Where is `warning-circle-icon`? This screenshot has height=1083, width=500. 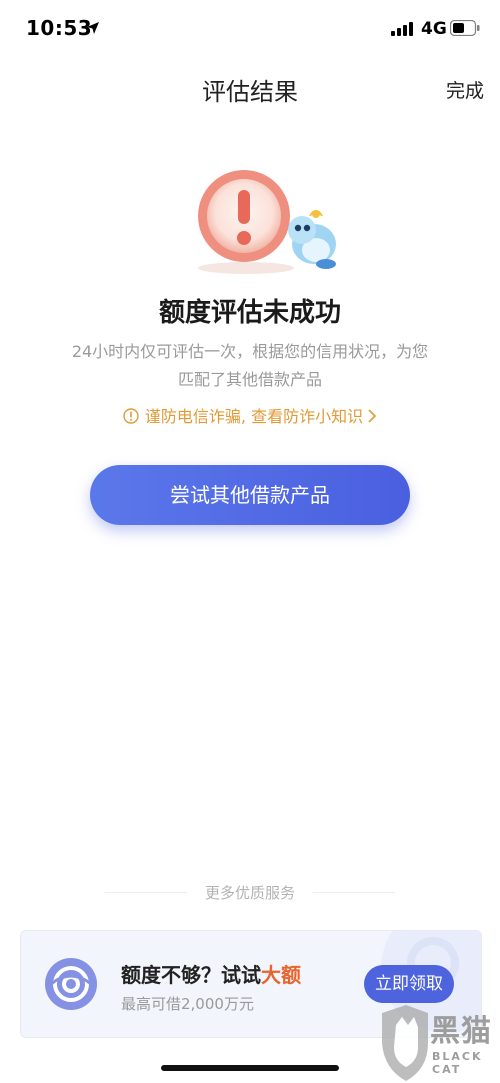 warning-circle-icon is located at coordinates (131, 416).